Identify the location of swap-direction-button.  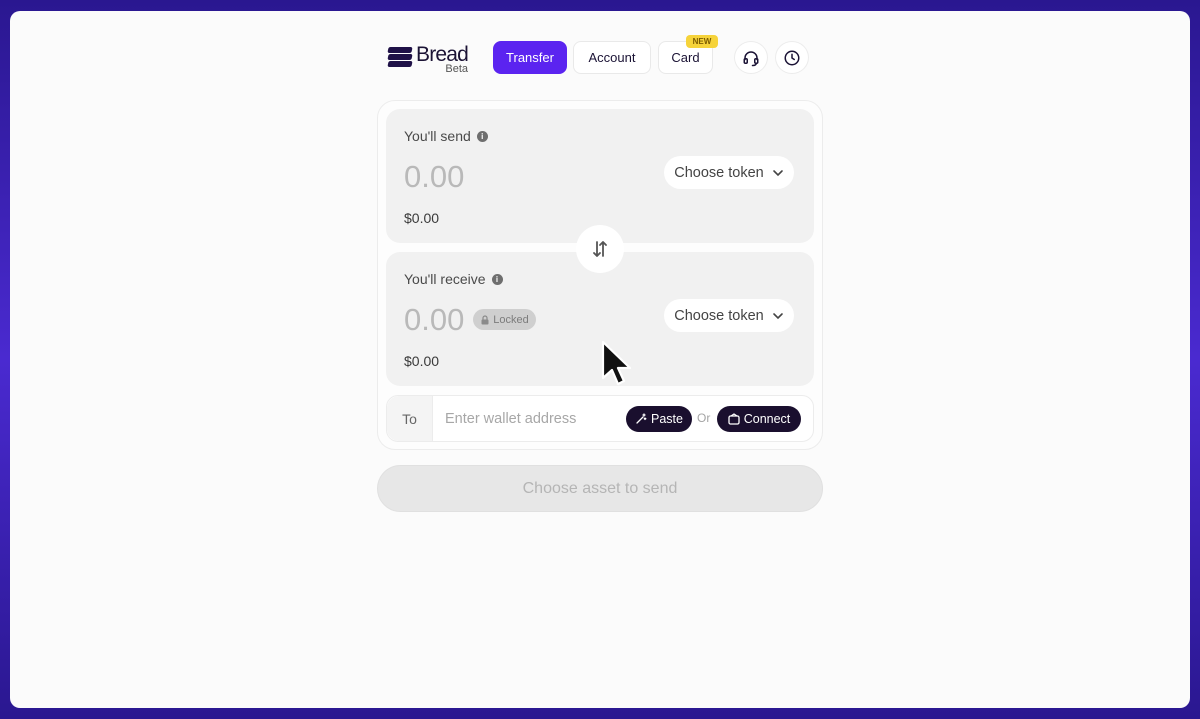
(600, 249).